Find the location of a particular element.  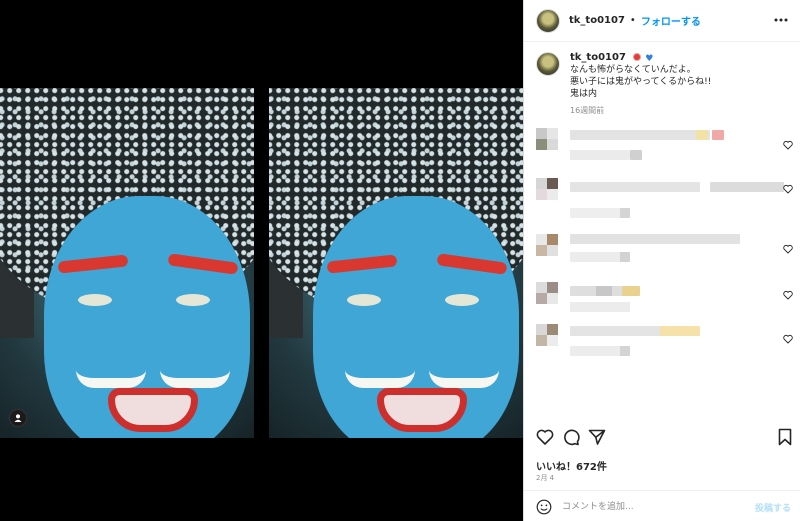

caption-timestamp: 16週間前 is located at coordinates (587, 110).